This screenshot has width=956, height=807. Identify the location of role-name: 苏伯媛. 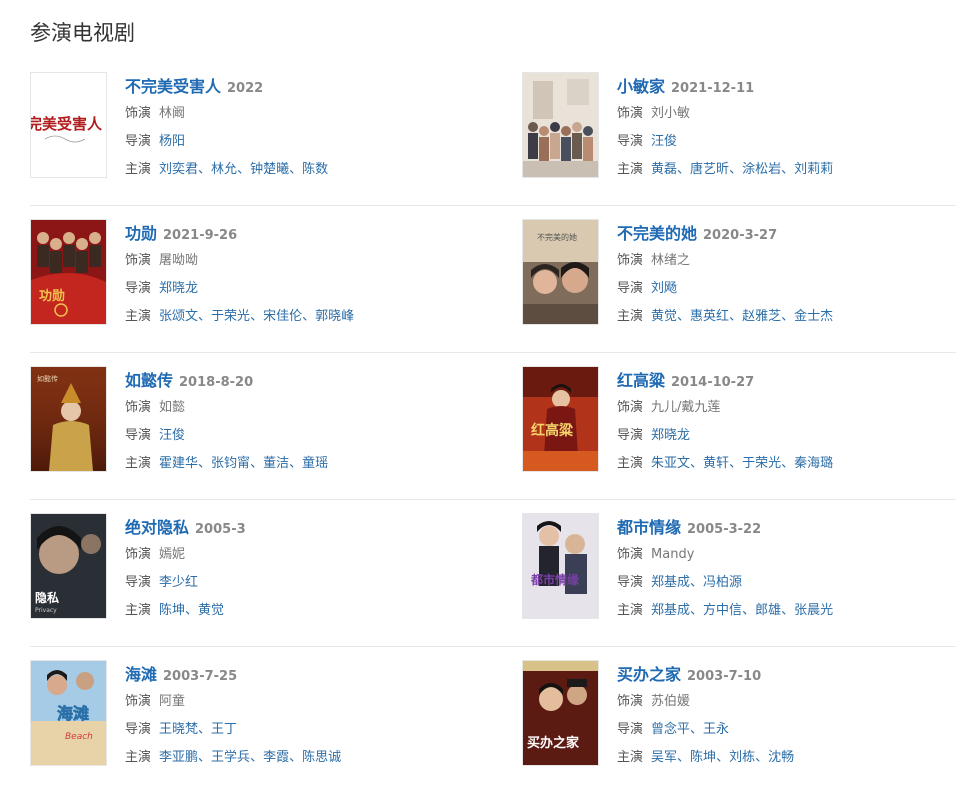
(671, 701).